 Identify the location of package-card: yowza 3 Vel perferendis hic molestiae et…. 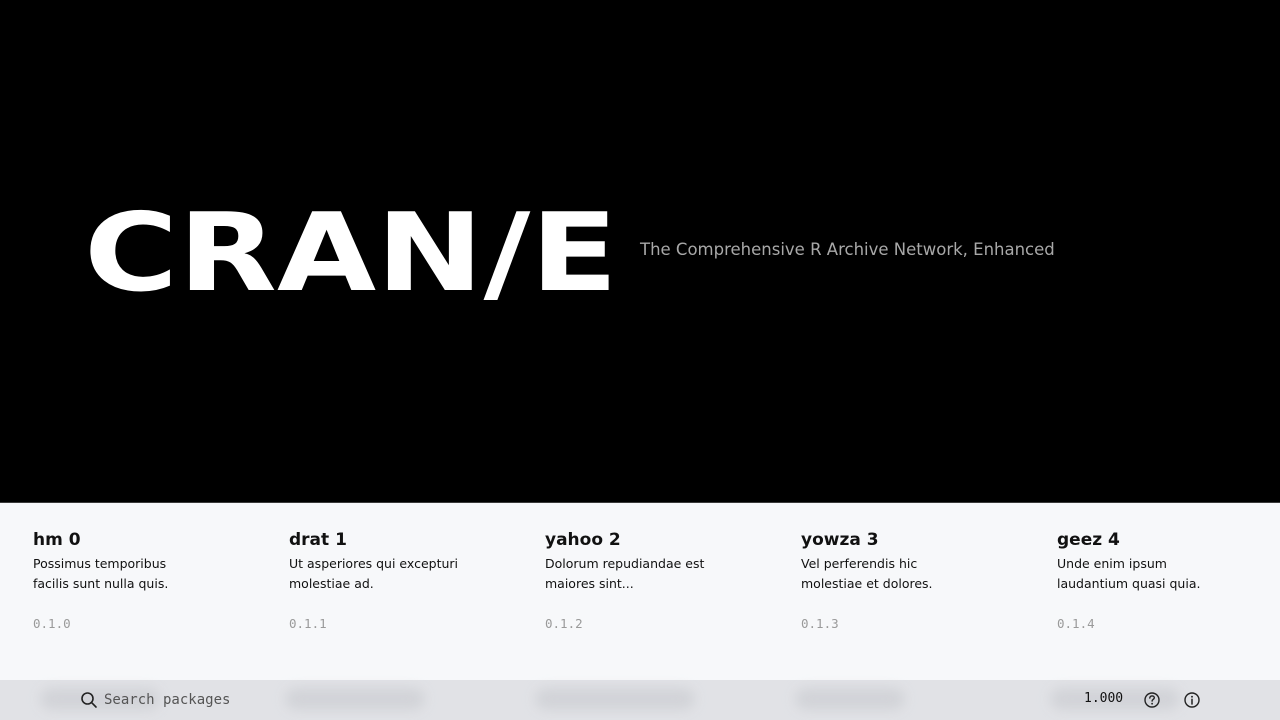
(911, 580).